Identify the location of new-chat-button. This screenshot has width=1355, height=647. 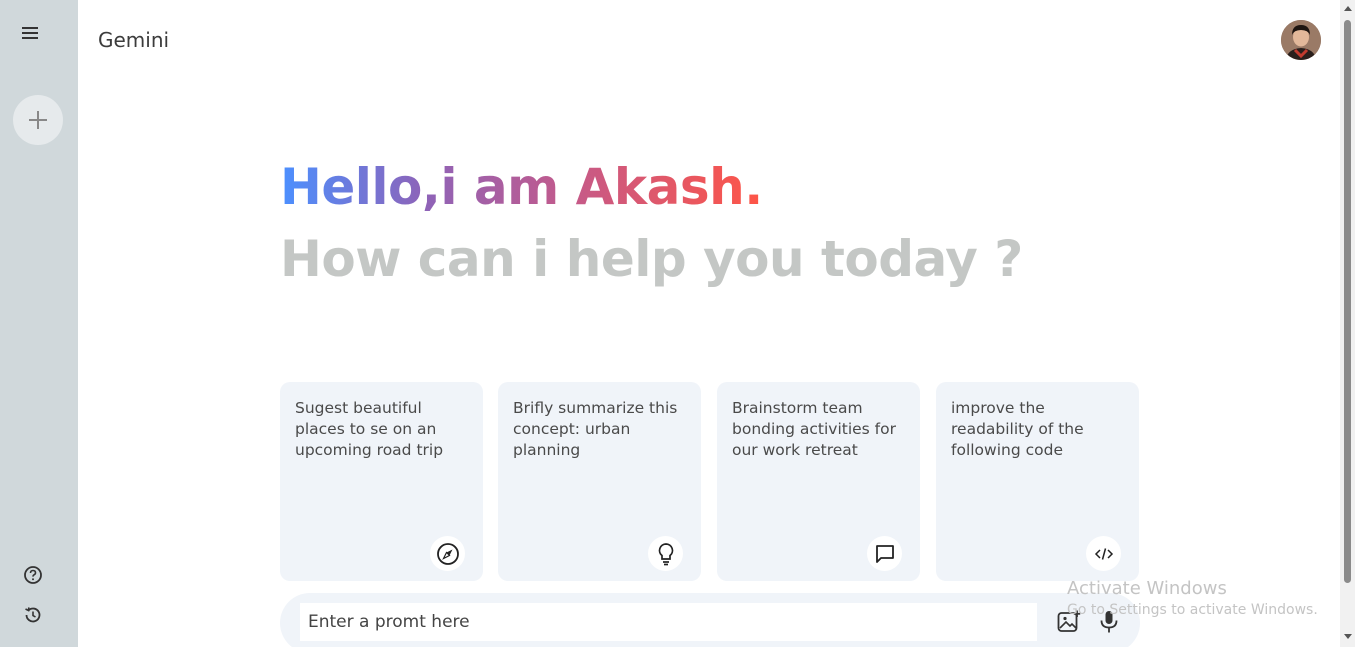
(38, 120).